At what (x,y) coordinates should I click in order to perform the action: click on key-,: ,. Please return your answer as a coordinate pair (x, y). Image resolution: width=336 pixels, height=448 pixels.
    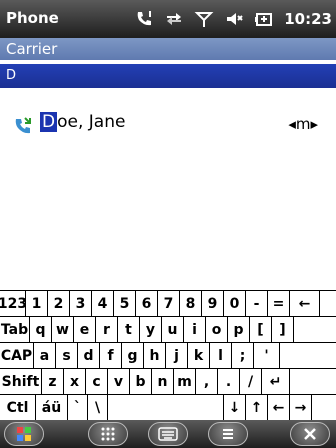
    Looking at the image, I should click on (207, 381).